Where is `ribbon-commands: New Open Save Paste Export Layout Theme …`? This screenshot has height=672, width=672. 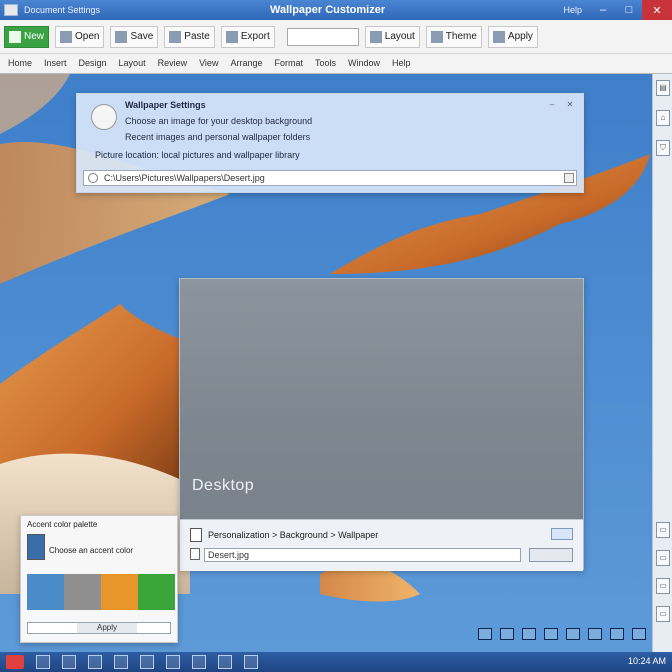
ribbon-commands: New Open Save Paste Export Layout Theme … is located at coordinates (336, 37).